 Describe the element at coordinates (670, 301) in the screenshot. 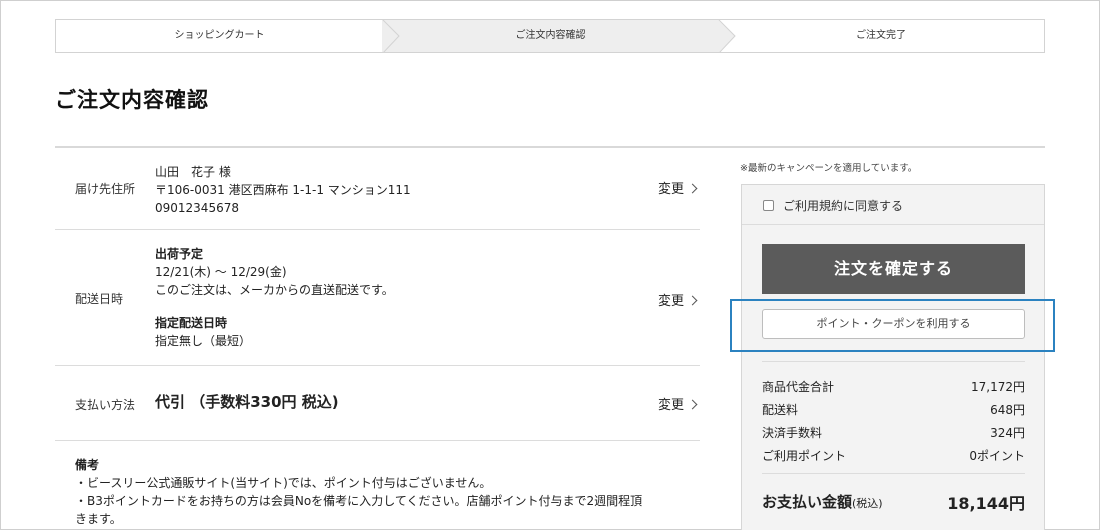

I see `change-date-label: 変更` at that location.